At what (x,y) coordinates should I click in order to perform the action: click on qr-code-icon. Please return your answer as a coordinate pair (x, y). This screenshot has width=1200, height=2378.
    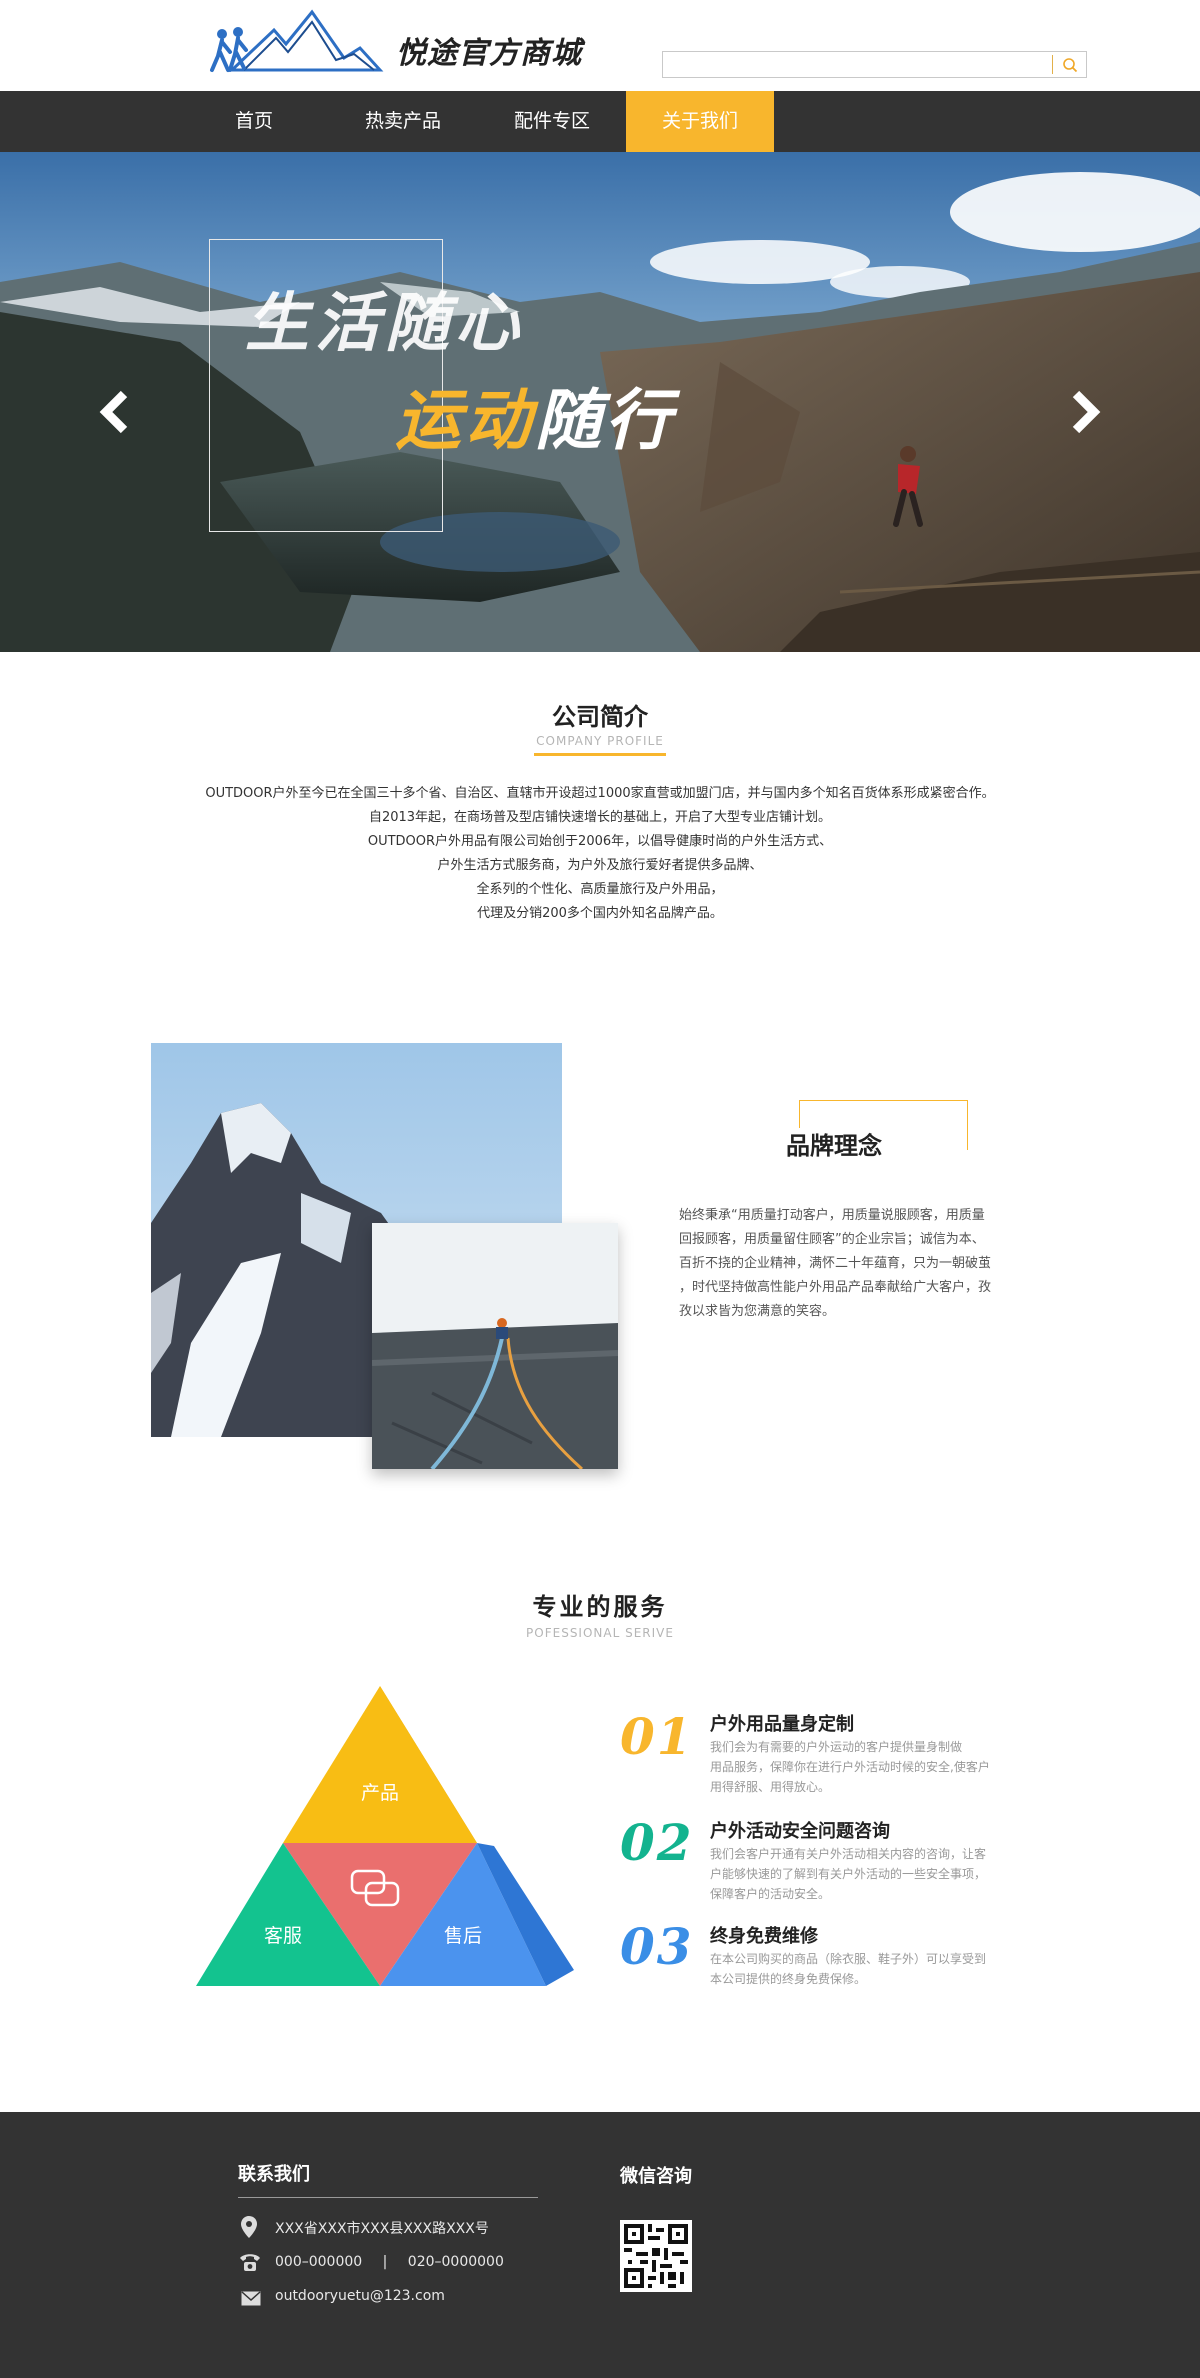
    Looking at the image, I should click on (656, 2256).